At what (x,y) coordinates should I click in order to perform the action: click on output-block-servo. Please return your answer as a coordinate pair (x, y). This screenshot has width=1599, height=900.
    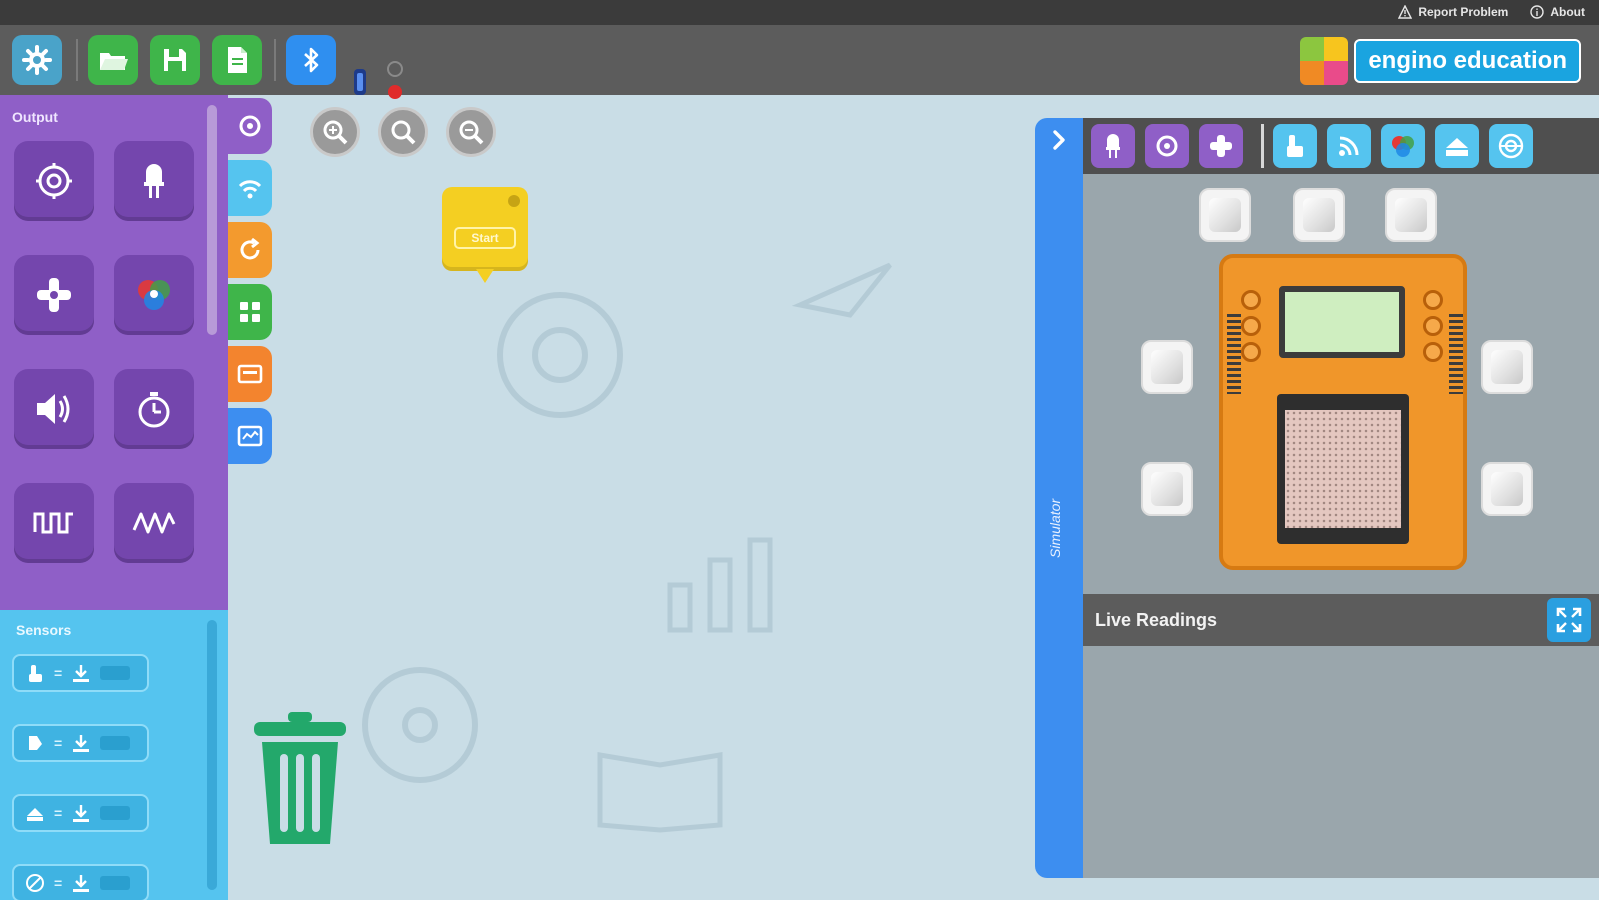
    Looking at the image, I should click on (54, 295).